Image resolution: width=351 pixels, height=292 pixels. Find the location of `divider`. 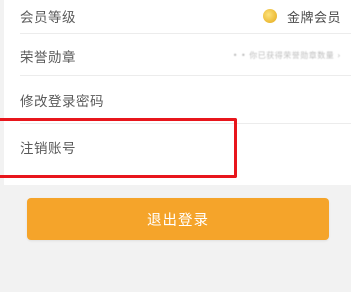

divider is located at coordinates (185, 75).